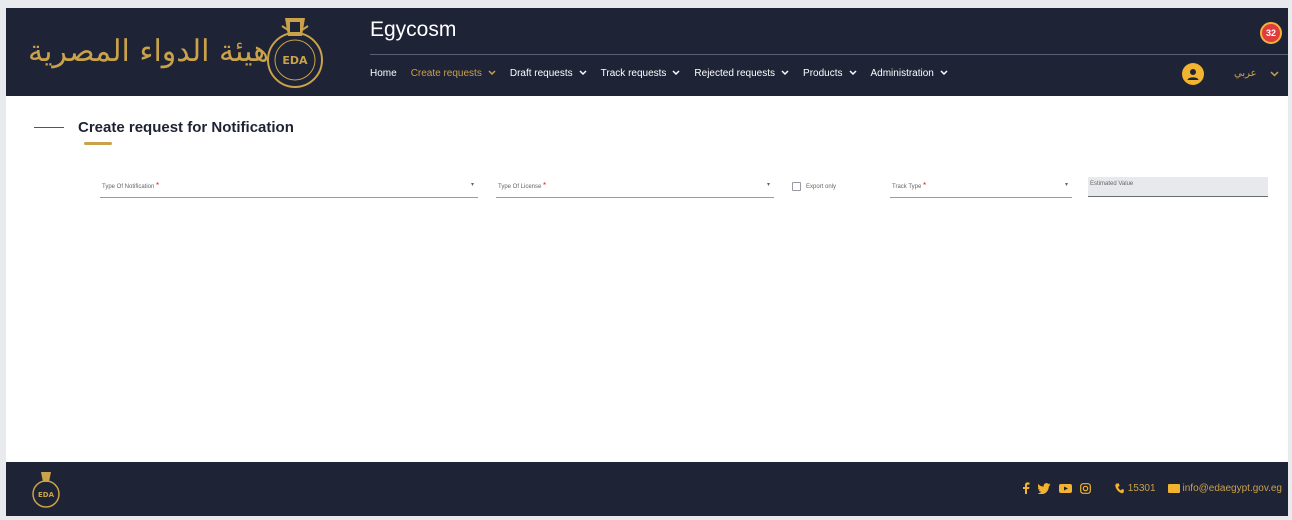  I want to click on facebook-icon, so click(1026, 488).